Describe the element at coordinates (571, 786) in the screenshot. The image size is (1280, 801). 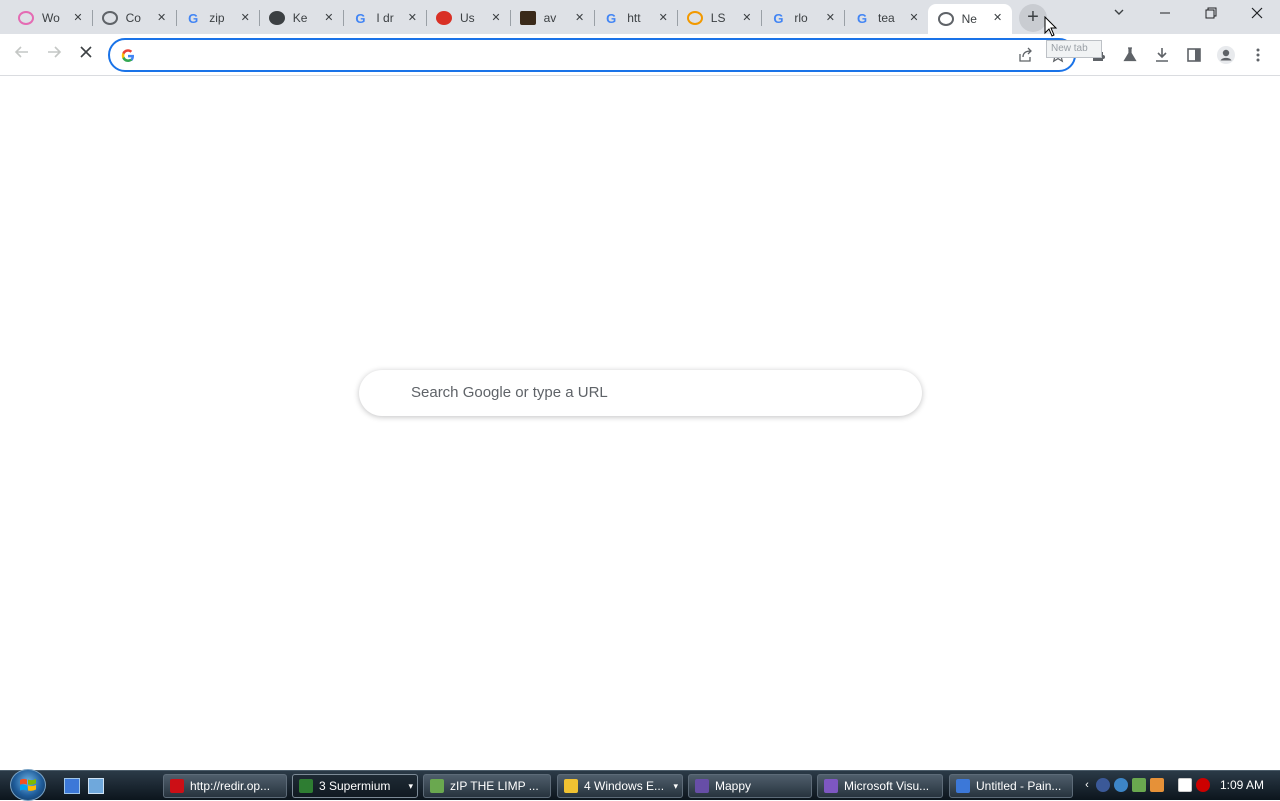
I see `folder-icon` at that location.